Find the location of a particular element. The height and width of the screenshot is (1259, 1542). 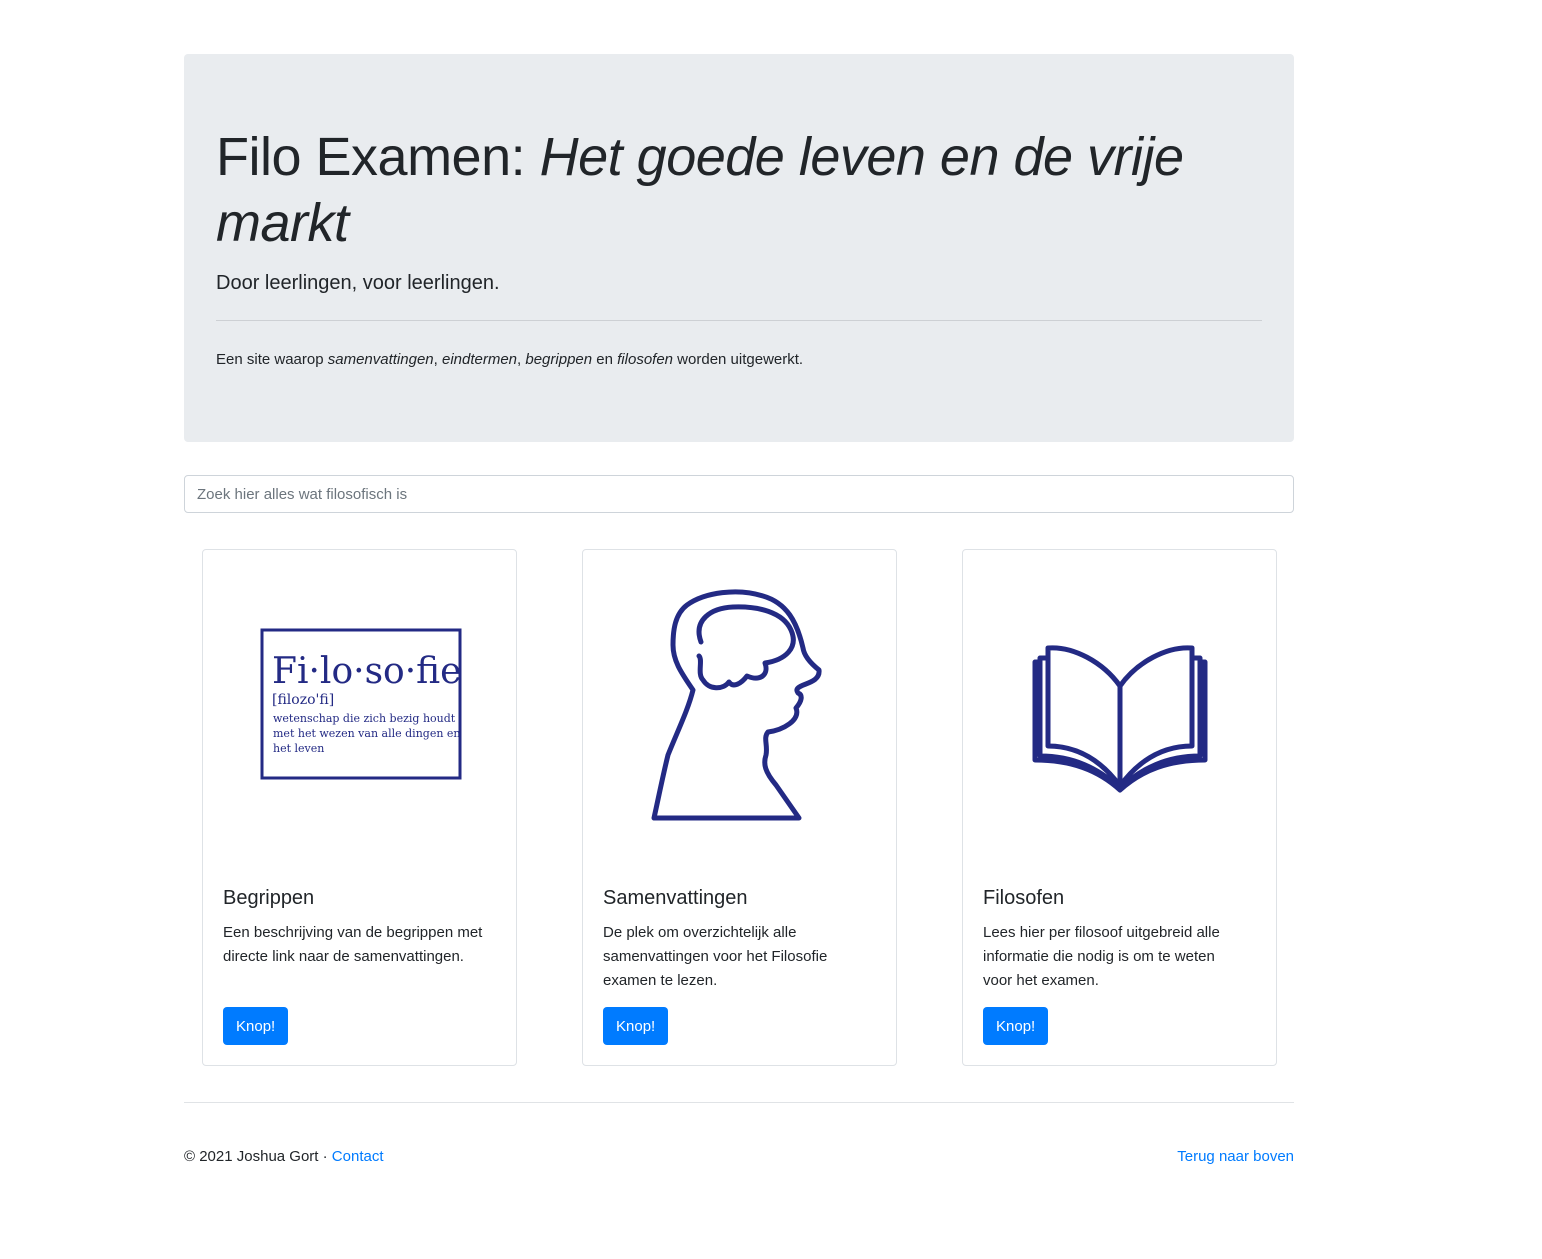

definition-line: het leven is located at coordinates (298, 748).